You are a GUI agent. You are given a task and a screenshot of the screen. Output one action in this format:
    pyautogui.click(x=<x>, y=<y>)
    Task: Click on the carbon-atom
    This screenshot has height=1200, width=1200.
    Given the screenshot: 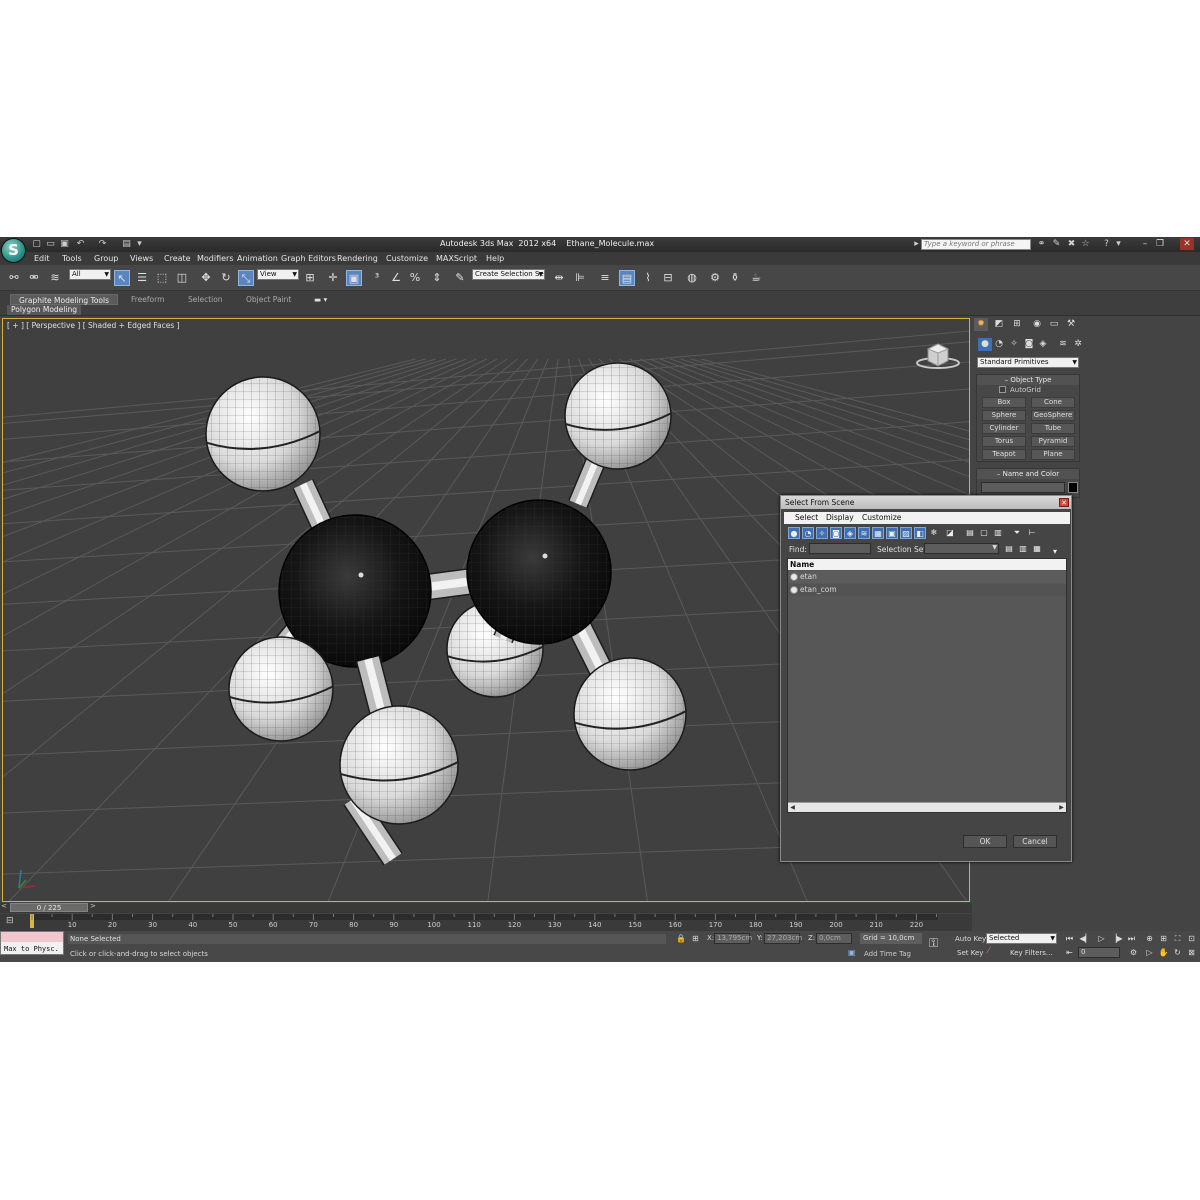 What is the action you would take?
    pyautogui.click(x=539, y=572)
    